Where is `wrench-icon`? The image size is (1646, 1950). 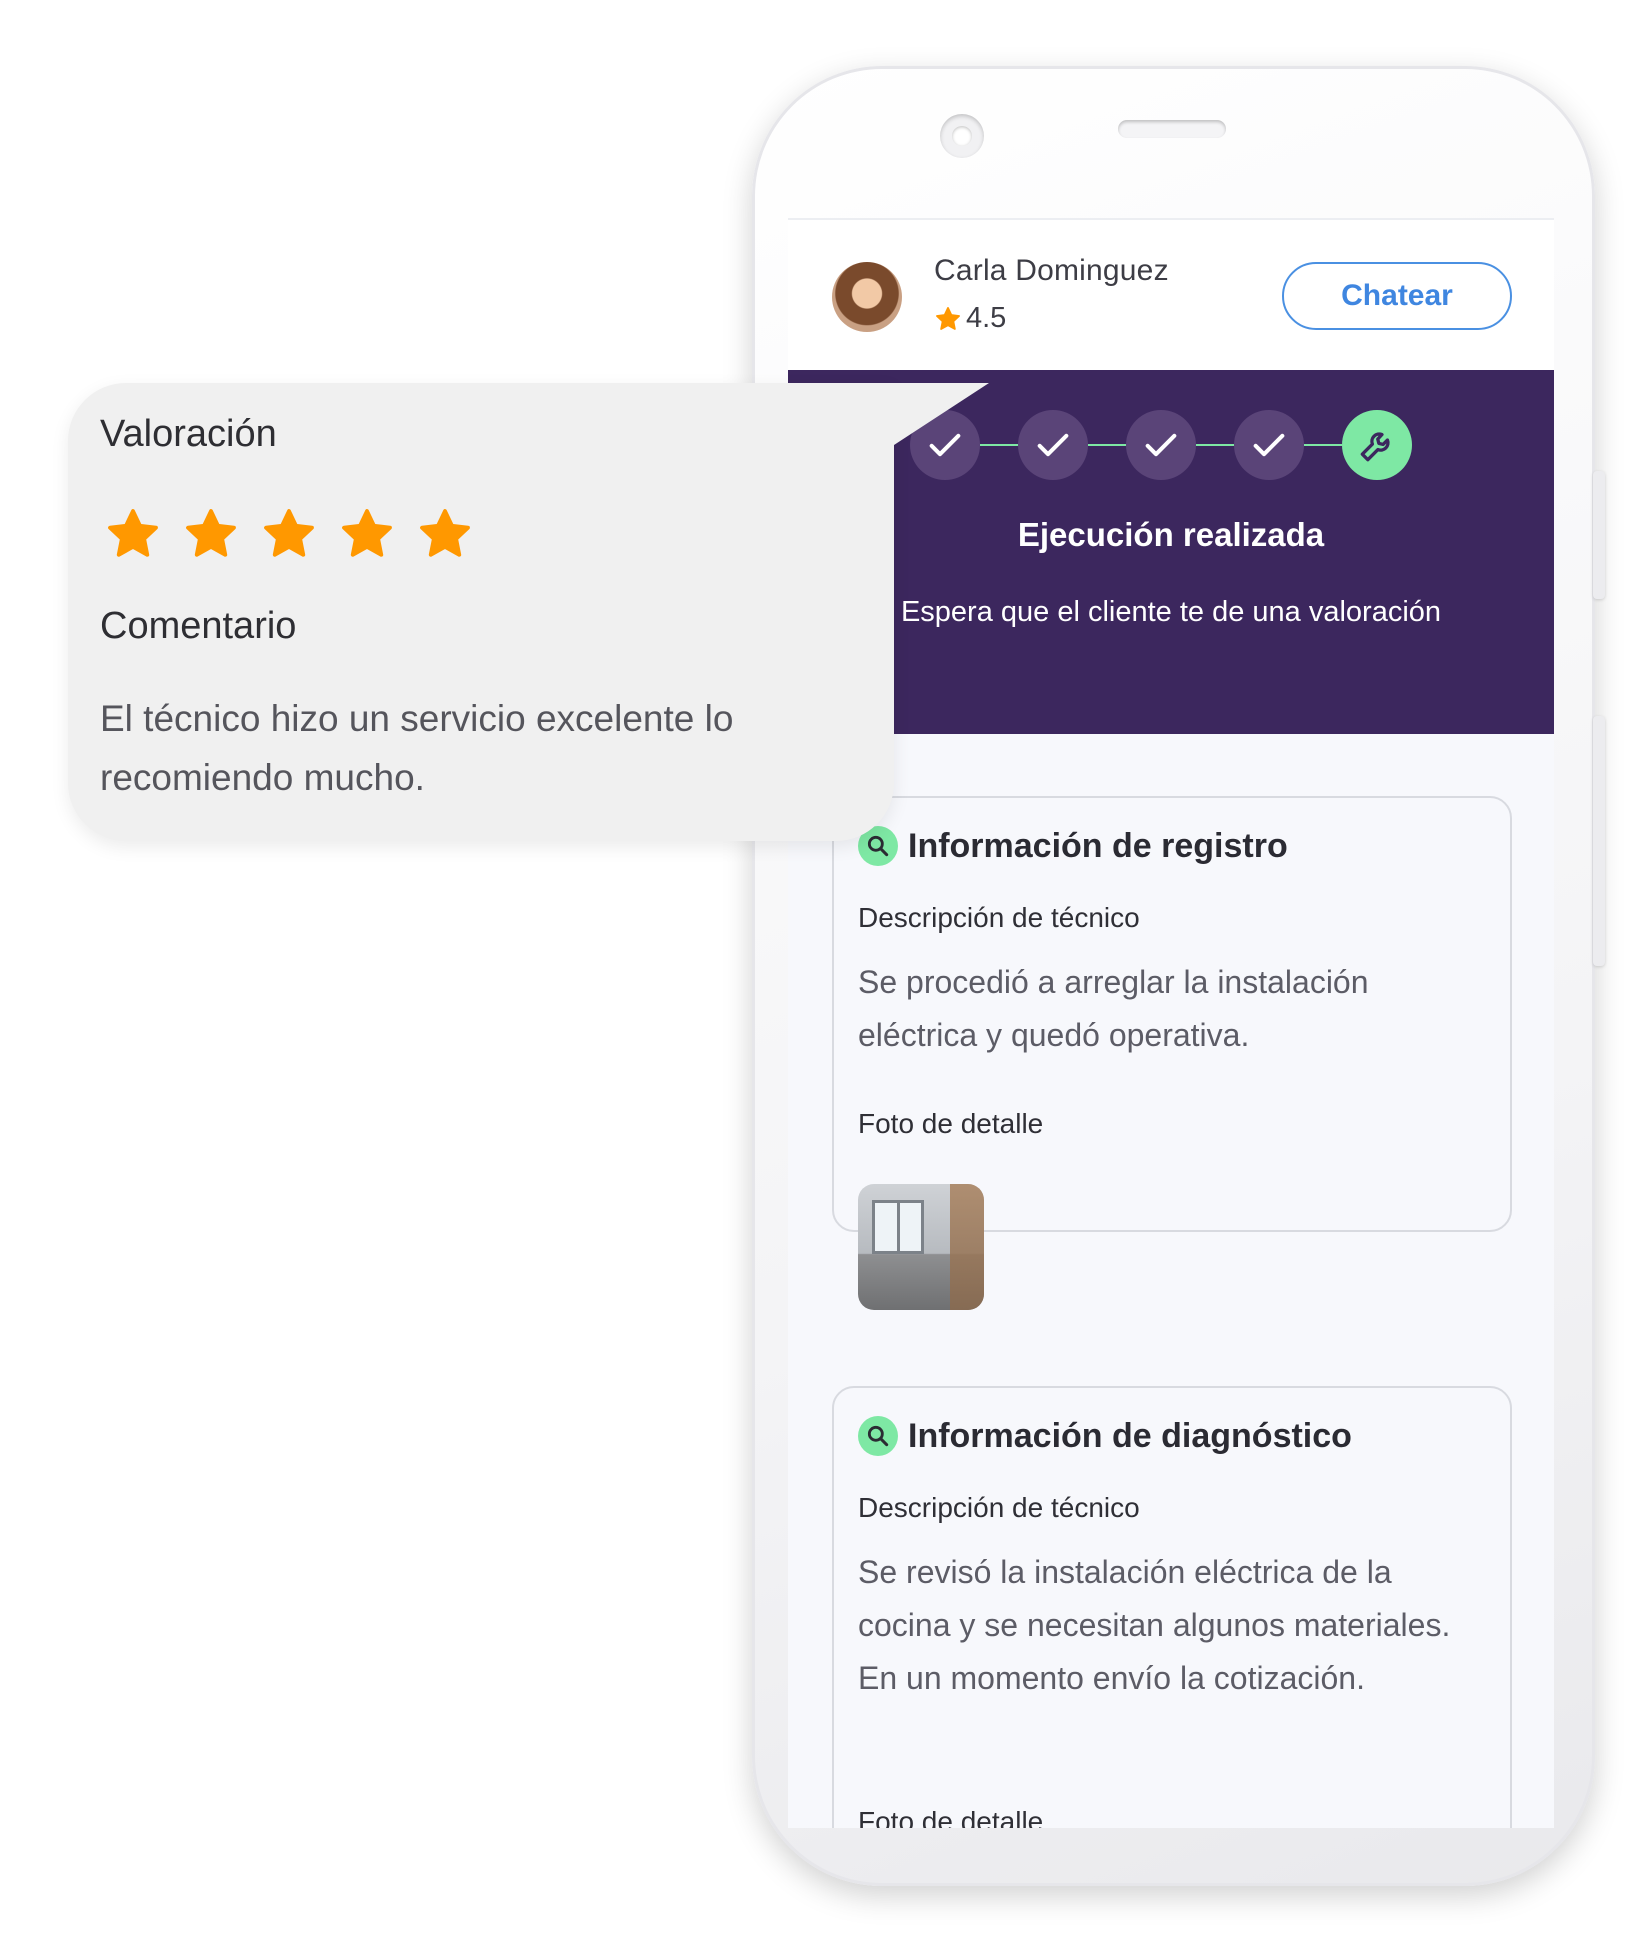
wrench-icon is located at coordinates (1375, 447).